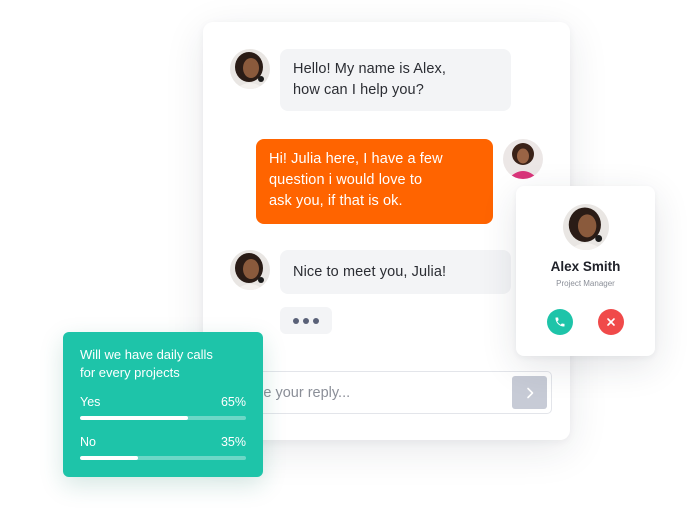 This screenshot has height=526, width=696. What do you see at coordinates (88, 442) in the screenshot?
I see `poll-option-label: No` at bounding box center [88, 442].